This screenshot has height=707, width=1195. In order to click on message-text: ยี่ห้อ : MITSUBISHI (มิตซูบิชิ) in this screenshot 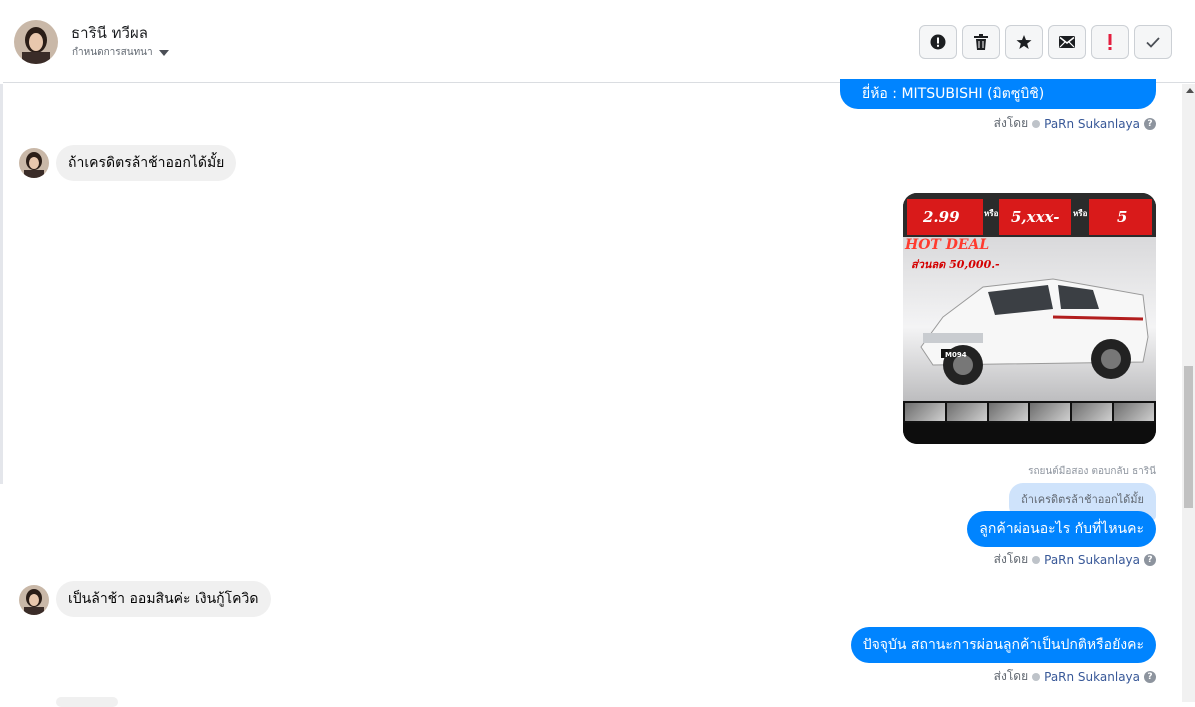, I will do `click(953, 94)`.